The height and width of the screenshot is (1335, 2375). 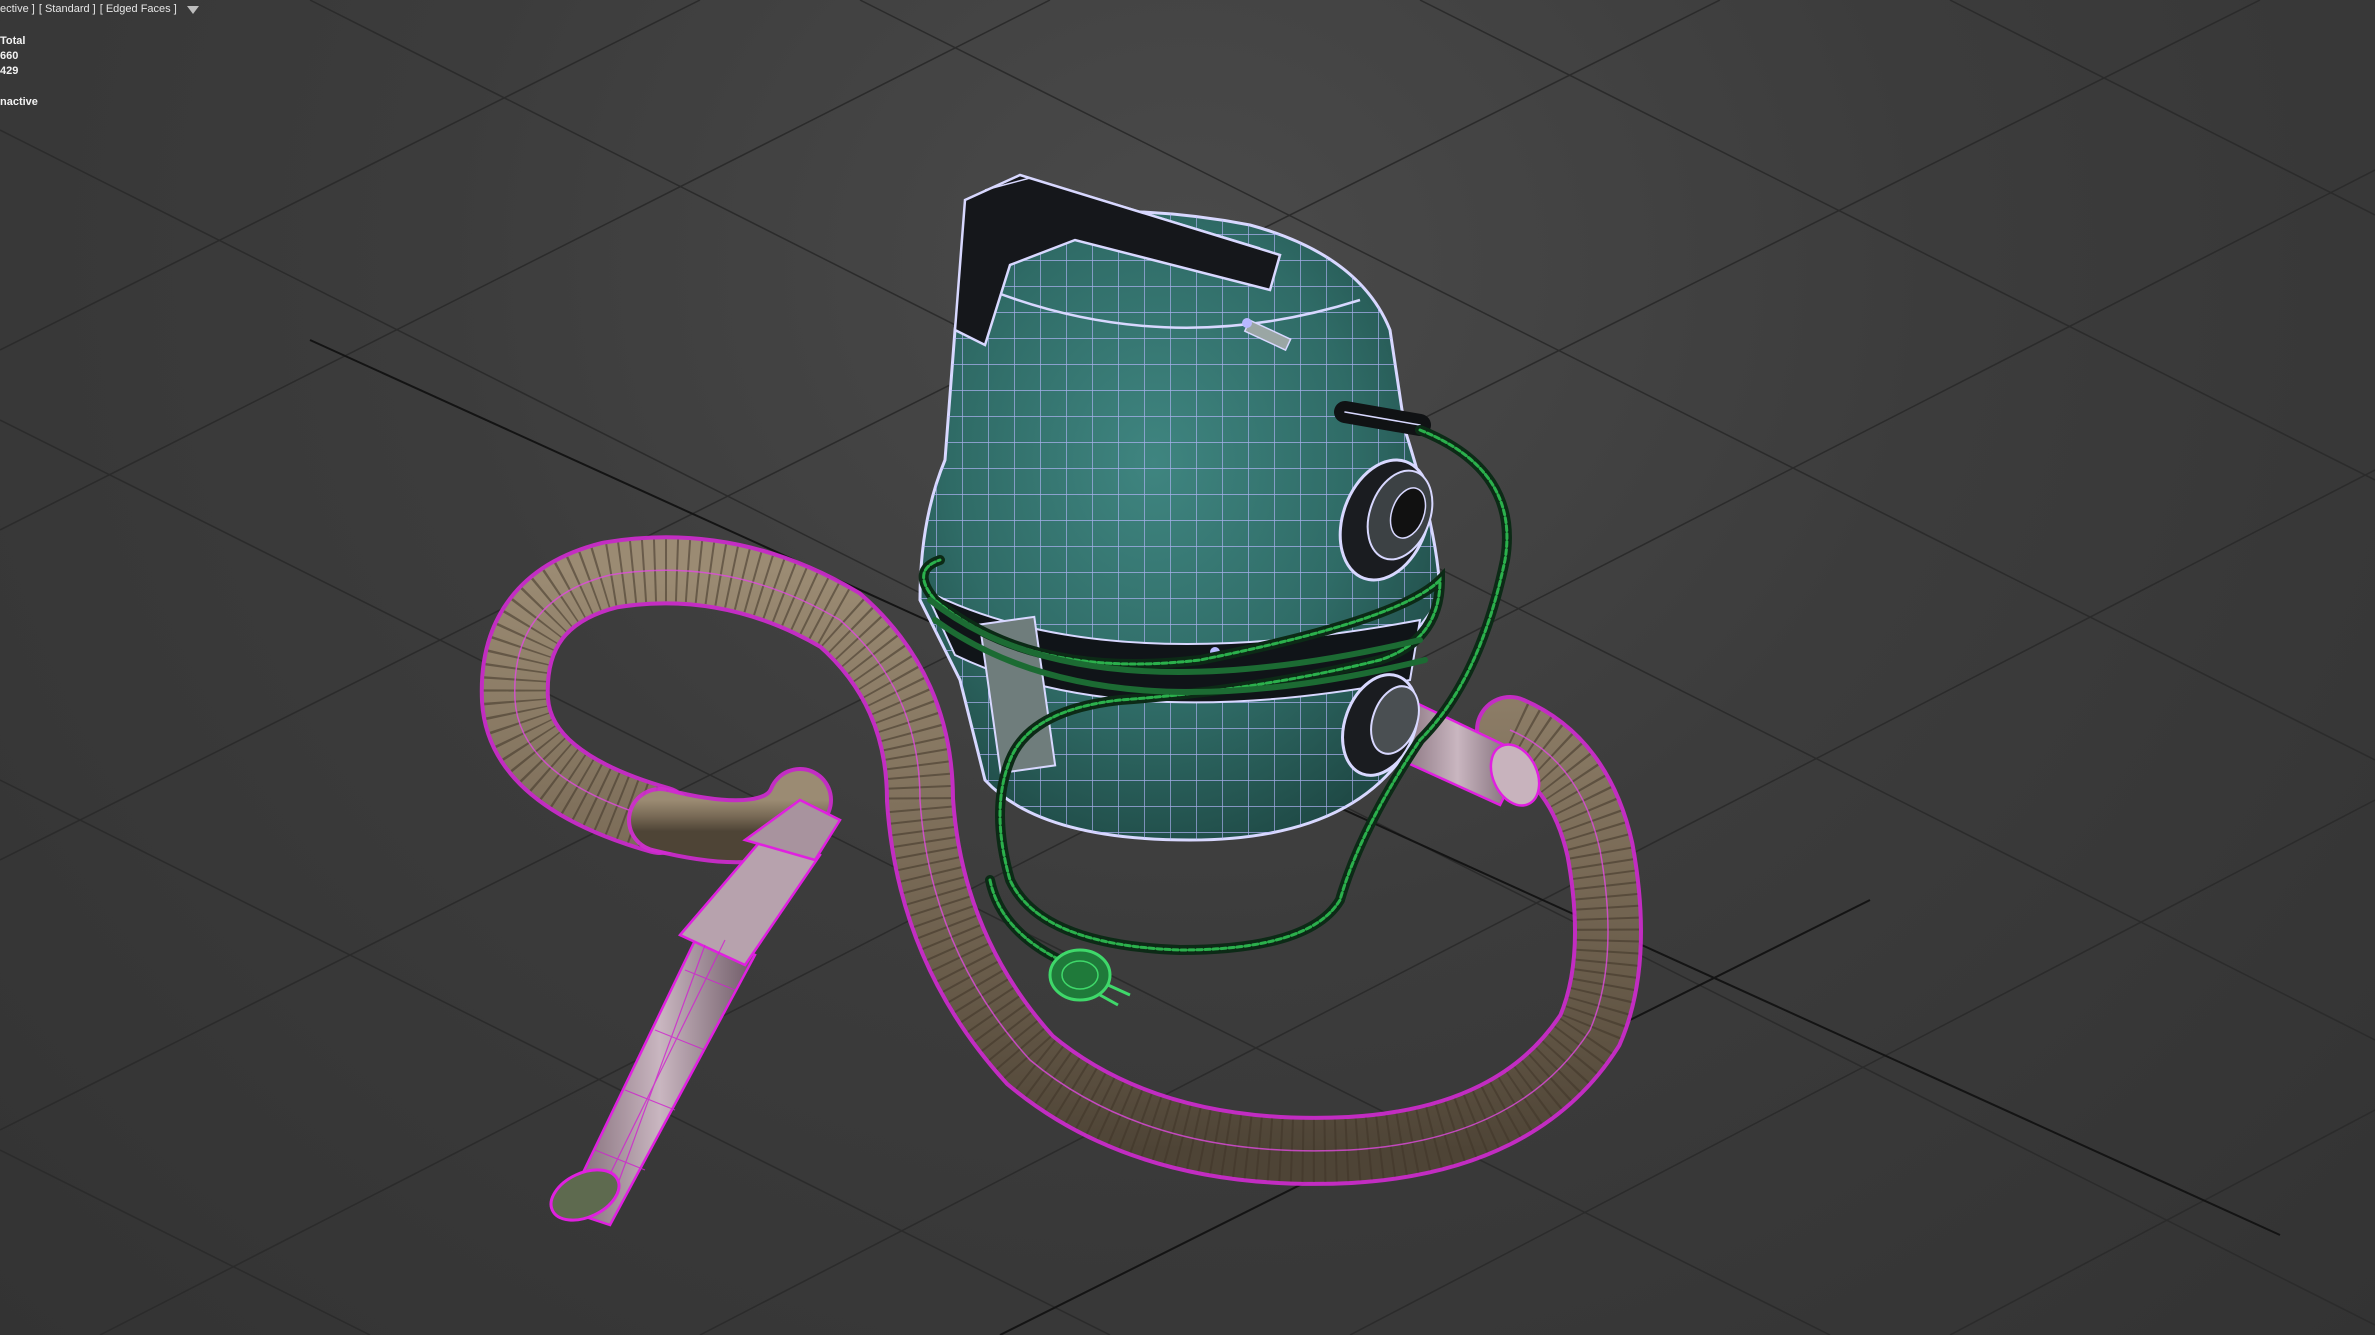 I want to click on stats-verts: 429, so click(x=9, y=71).